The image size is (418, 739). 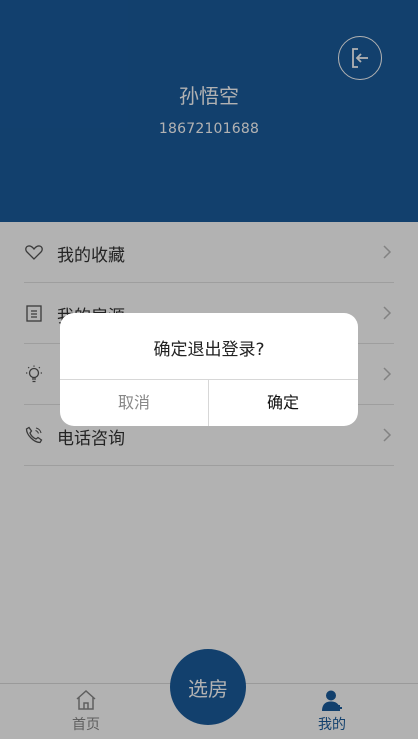 What do you see at coordinates (283, 403) in the screenshot?
I see `confirm-button: 确定` at bounding box center [283, 403].